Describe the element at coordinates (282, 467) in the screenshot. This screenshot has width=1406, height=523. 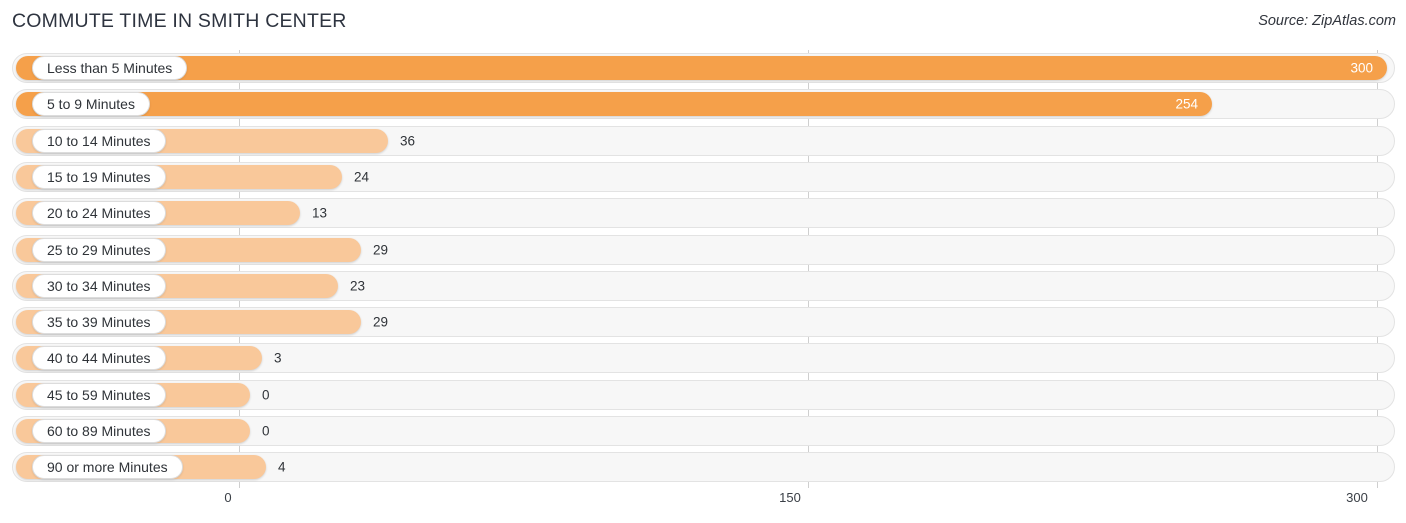
I see `bar-value-label: 4` at that location.